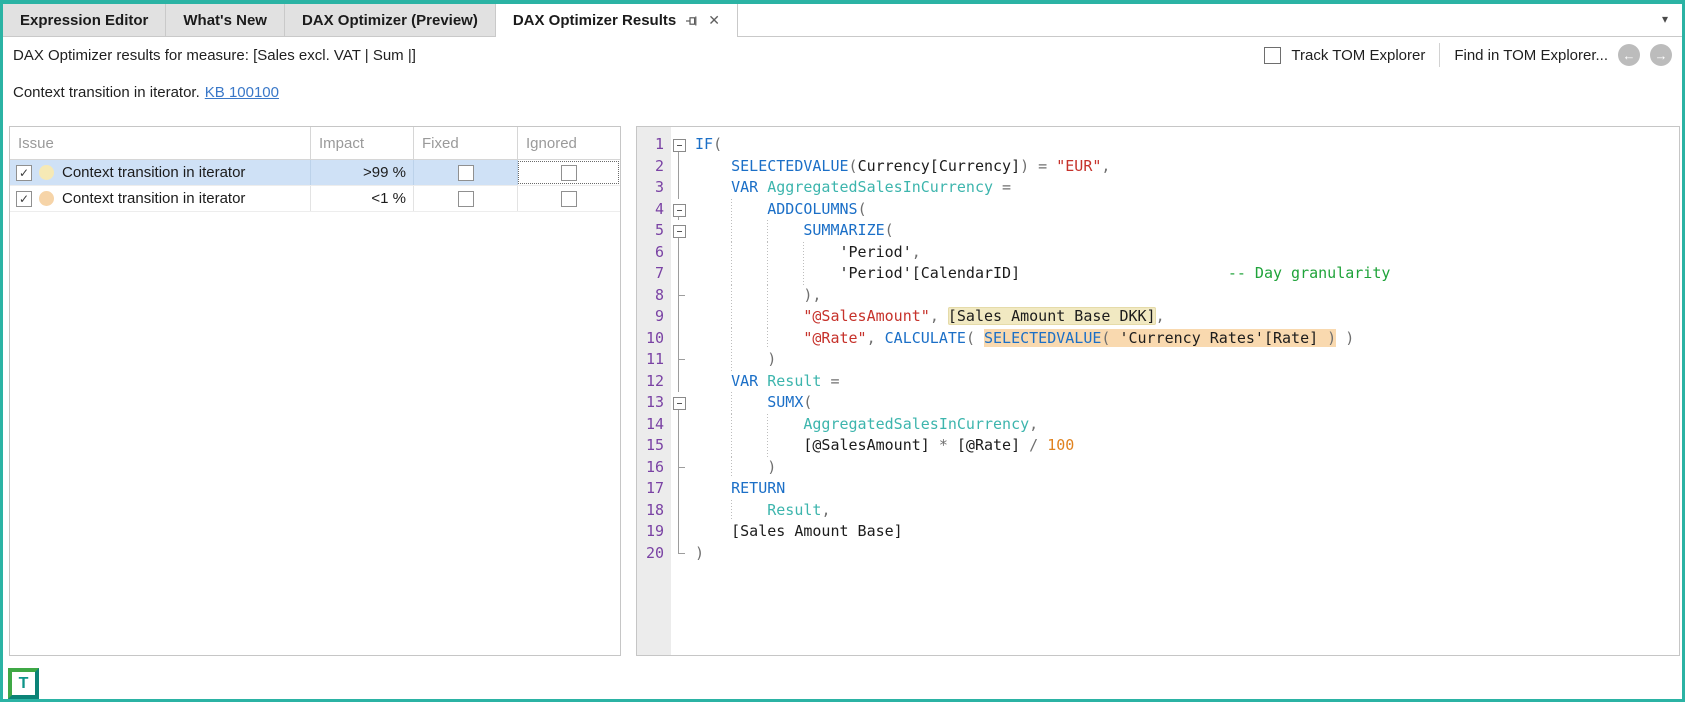 This screenshot has height=702, width=1685. What do you see at coordinates (1661, 55) in the screenshot?
I see `nav-forward-button: →` at bounding box center [1661, 55].